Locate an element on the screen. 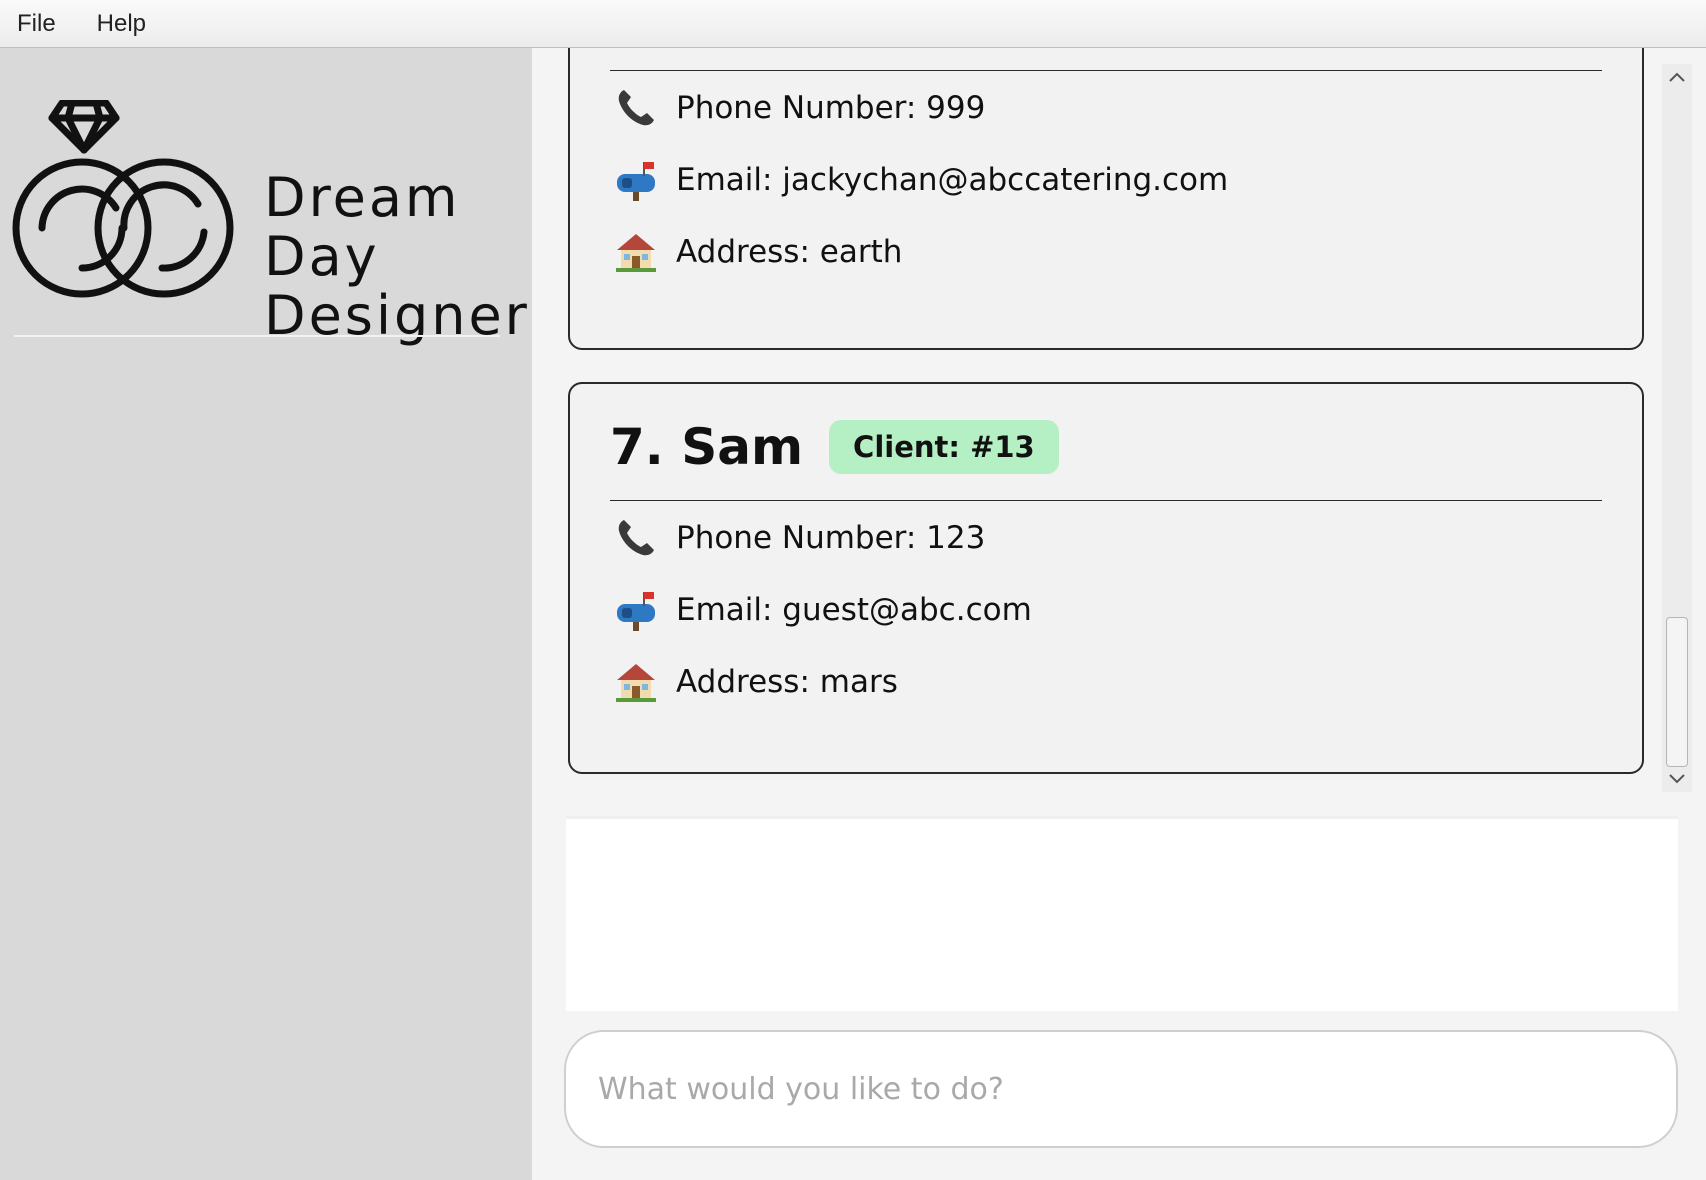 This screenshot has height=1180, width=1706. card-header: 7. Sam Client: #13 is located at coordinates (834, 447).